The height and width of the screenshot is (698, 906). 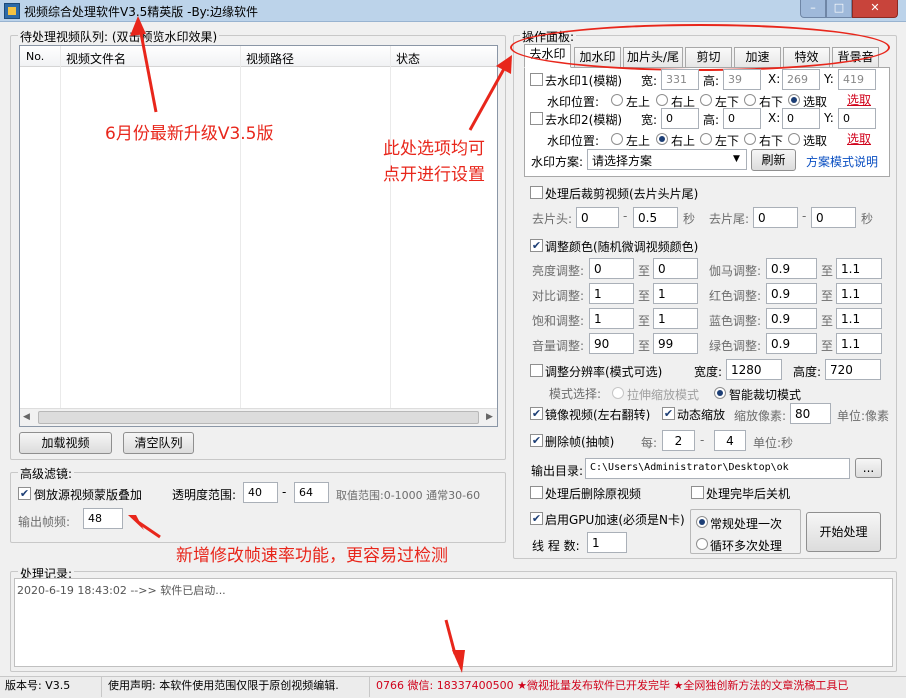 I want to click on clear-queue-button: 清空队列, so click(x=158, y=443).